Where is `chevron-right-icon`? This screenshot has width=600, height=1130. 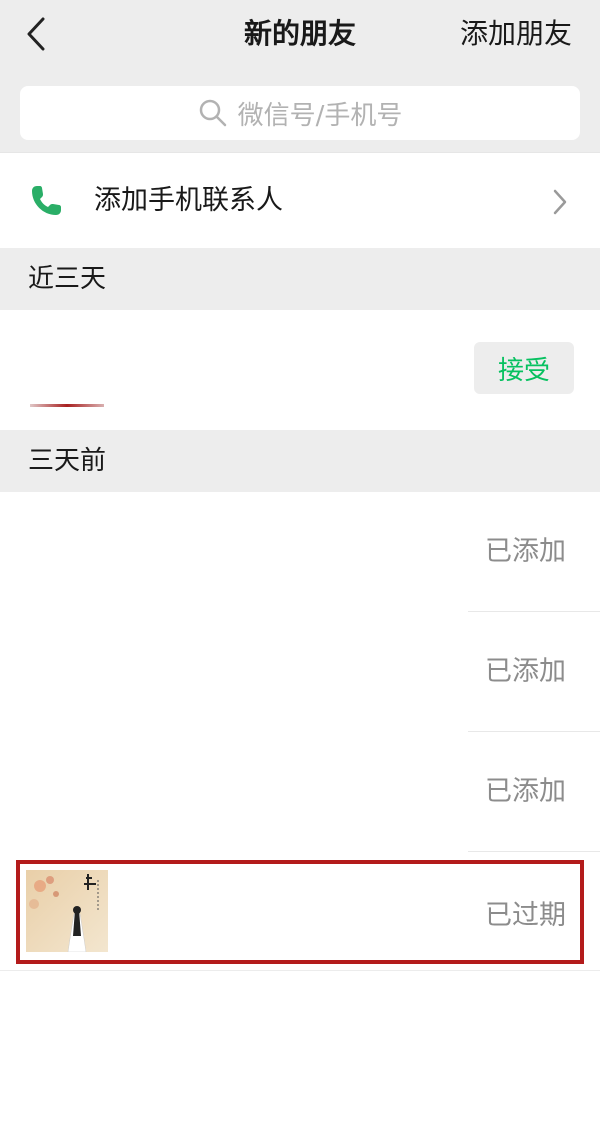
chevron-right-icon is located at coordinates (560, 202).